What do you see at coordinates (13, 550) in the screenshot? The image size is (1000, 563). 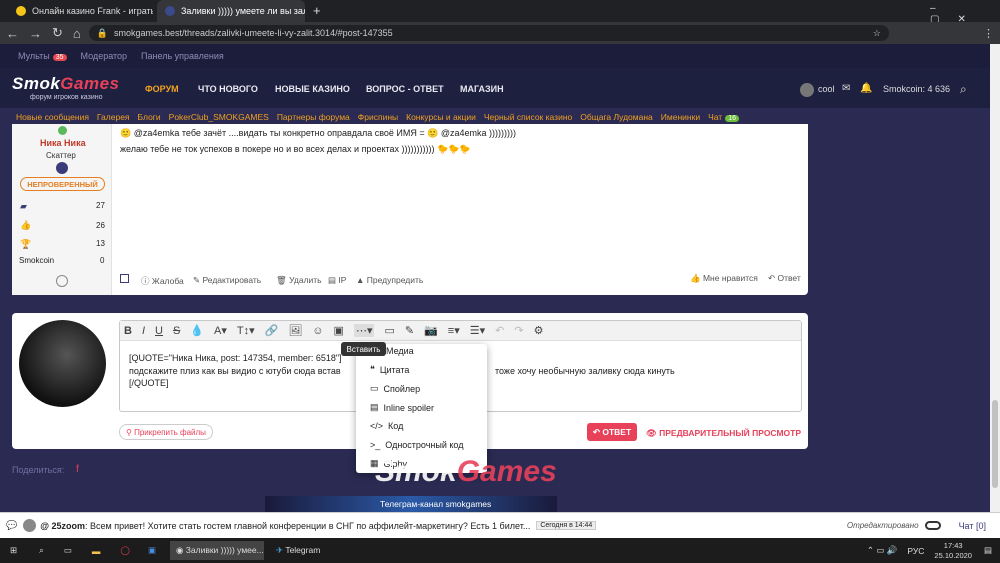 I see `windows-start-icon: ⊞` at bounding box center [13, 550].